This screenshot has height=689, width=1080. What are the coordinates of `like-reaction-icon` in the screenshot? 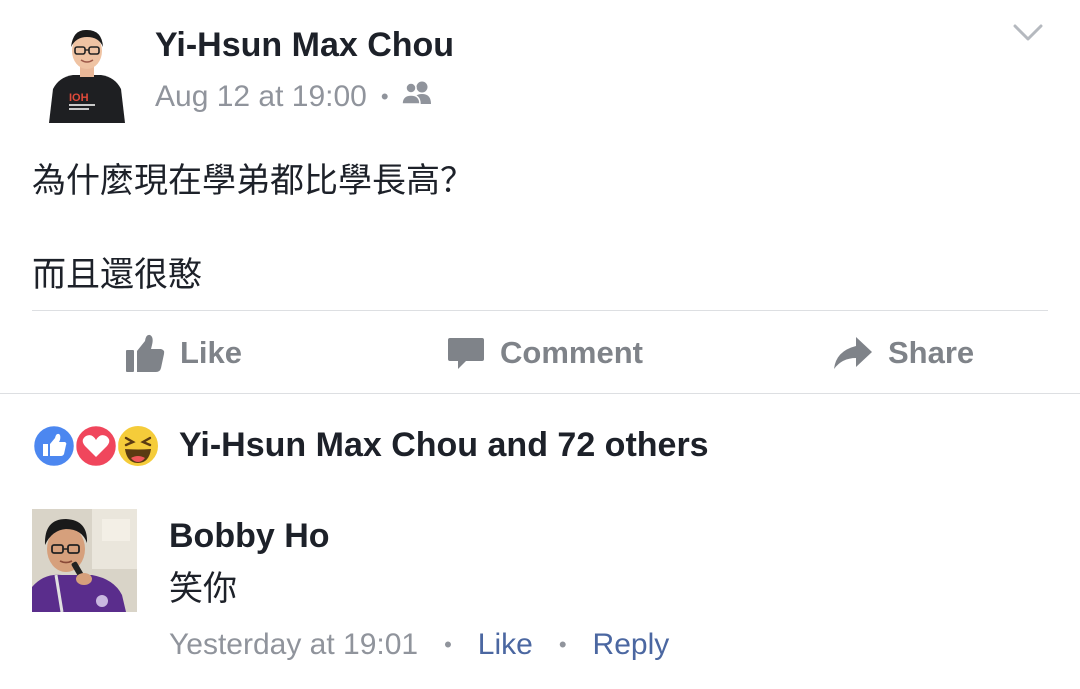 It's located at (54, 446).